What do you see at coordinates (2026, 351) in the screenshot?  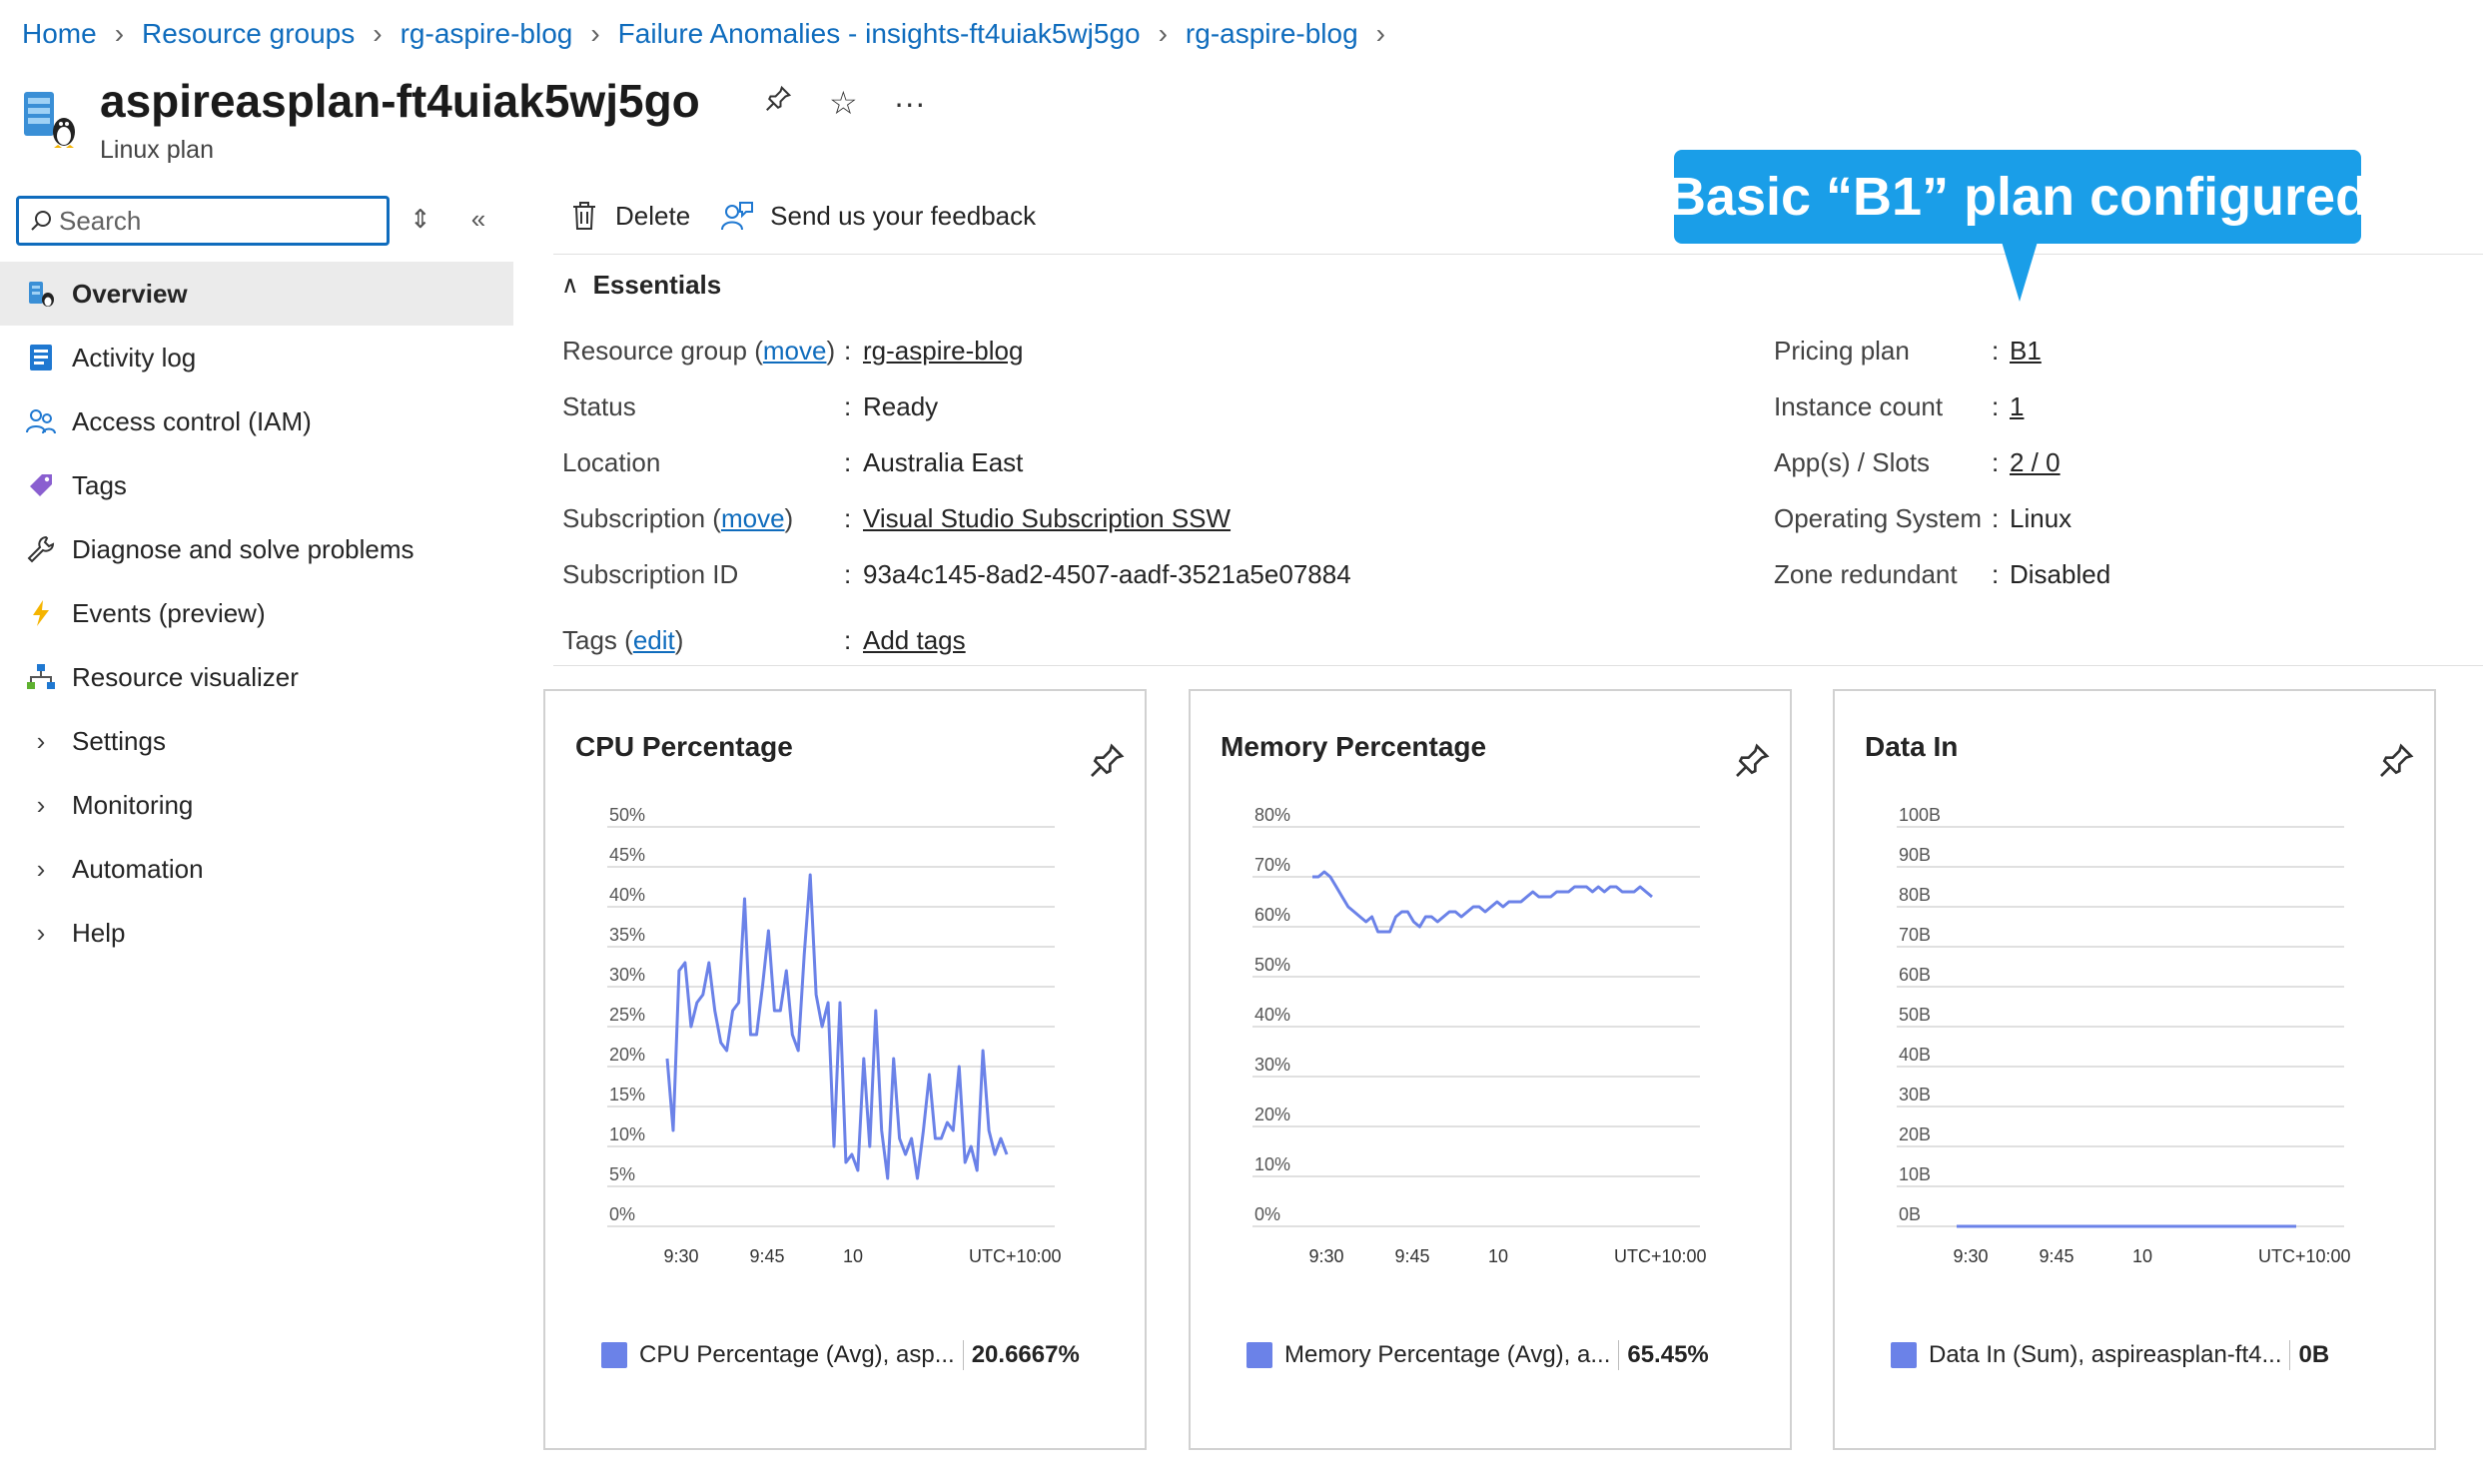 I see `pricing-plan-link: B1` at bounding box center [2026, 351].